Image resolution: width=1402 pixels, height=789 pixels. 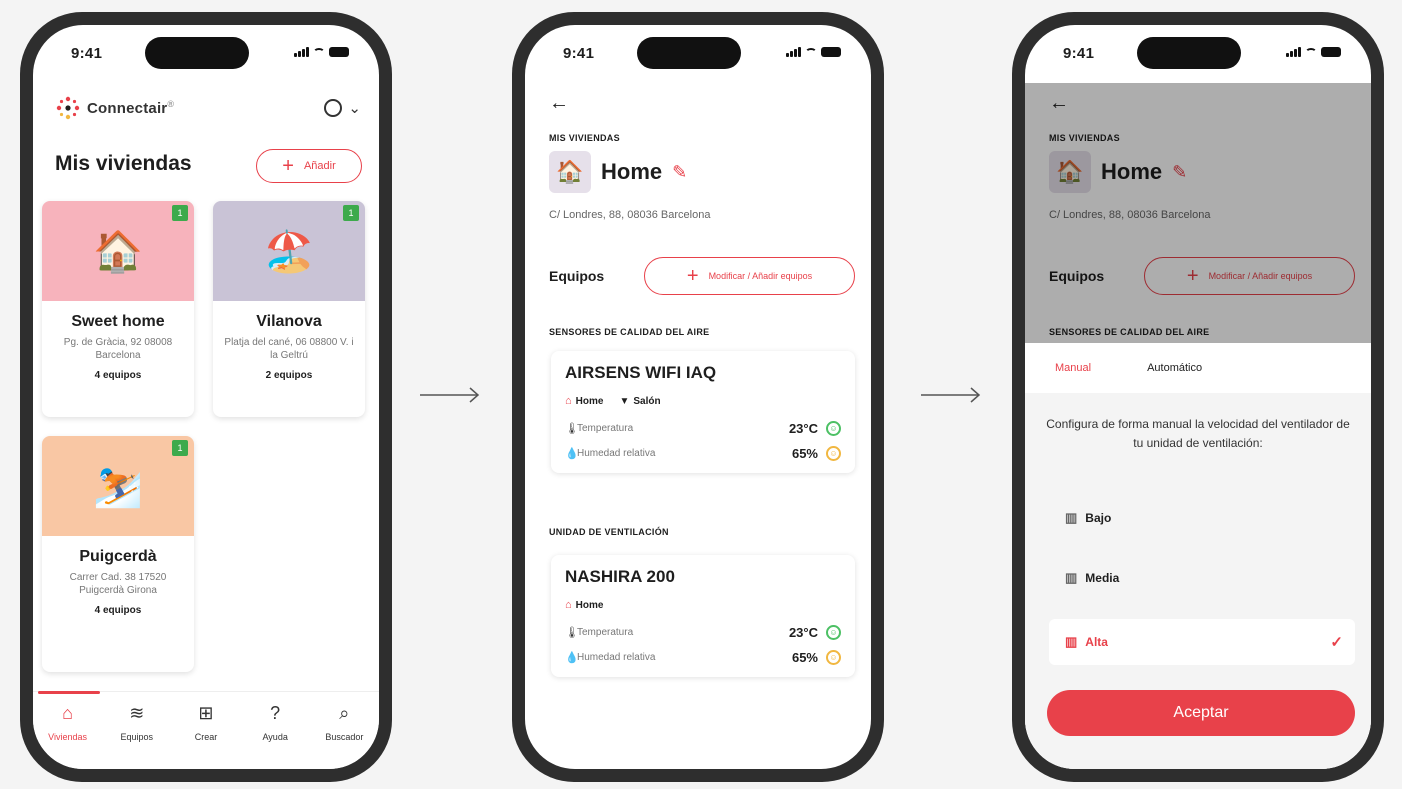 I want to click on page-title: Mis viviendas, so click(x=123, y=163).